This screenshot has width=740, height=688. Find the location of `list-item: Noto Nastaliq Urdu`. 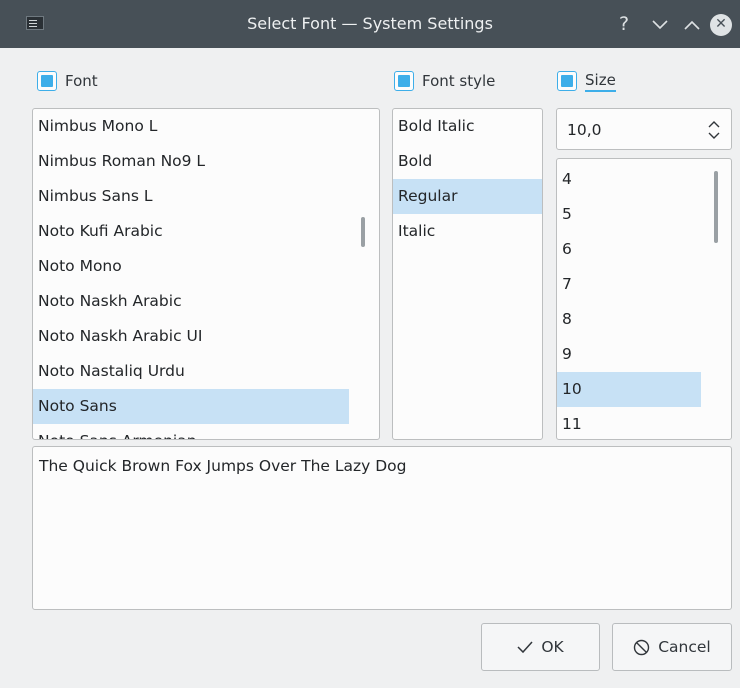

list-item: Noto Nastaliq Urdu is located at coordinates (191, 371).